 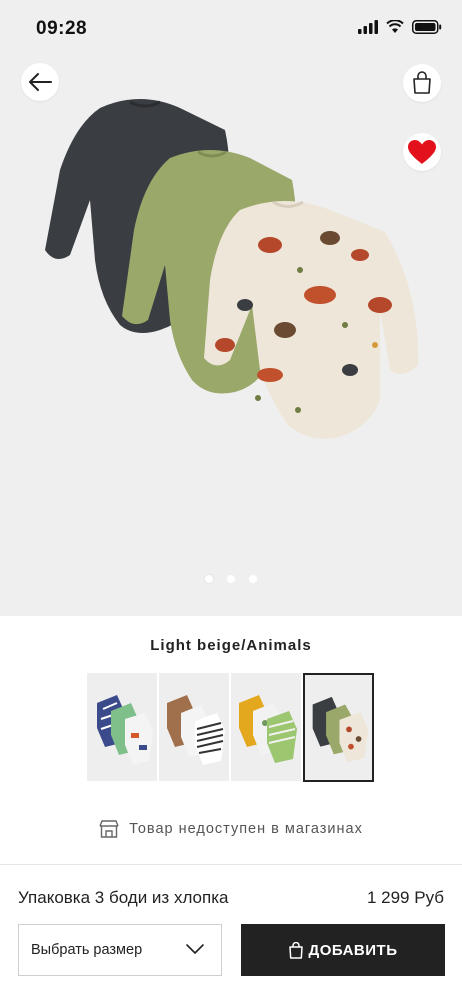 I want to click on store-availability: Товар недоступен в магазинах, so click(x=231, y=829).